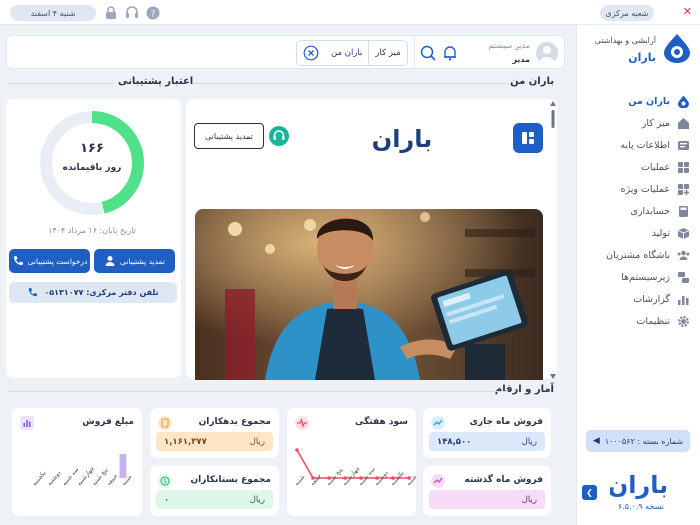 The width and height of the screenshot is (700, 525). I want to click on sidebar-item-label: گزارشات, so click(651, 299).